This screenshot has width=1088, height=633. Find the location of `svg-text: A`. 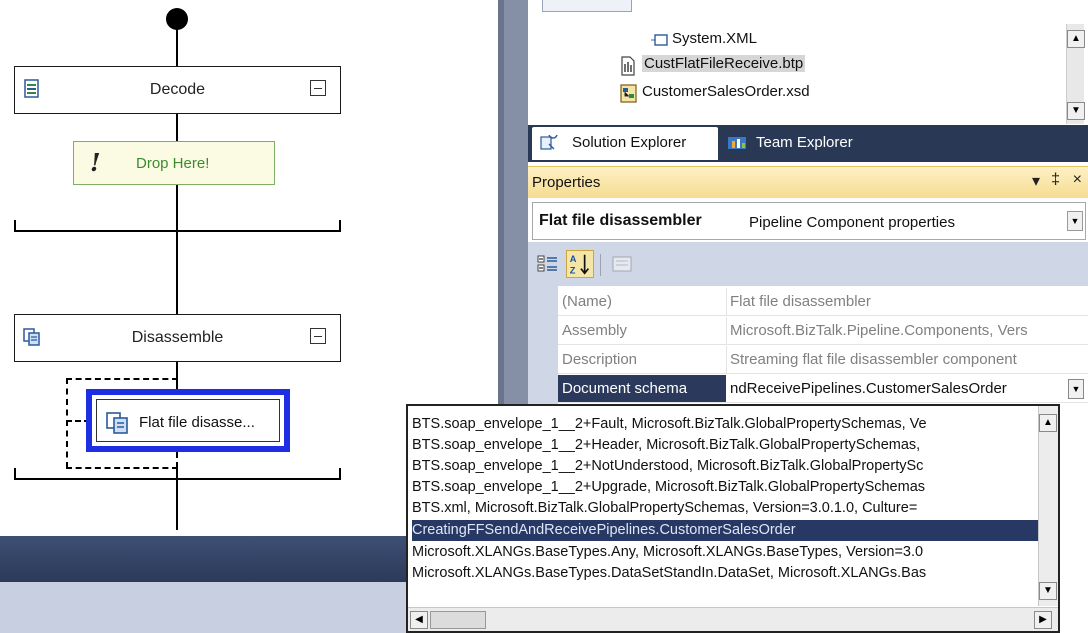

svg-text: A is located at coordinates (573, 259).